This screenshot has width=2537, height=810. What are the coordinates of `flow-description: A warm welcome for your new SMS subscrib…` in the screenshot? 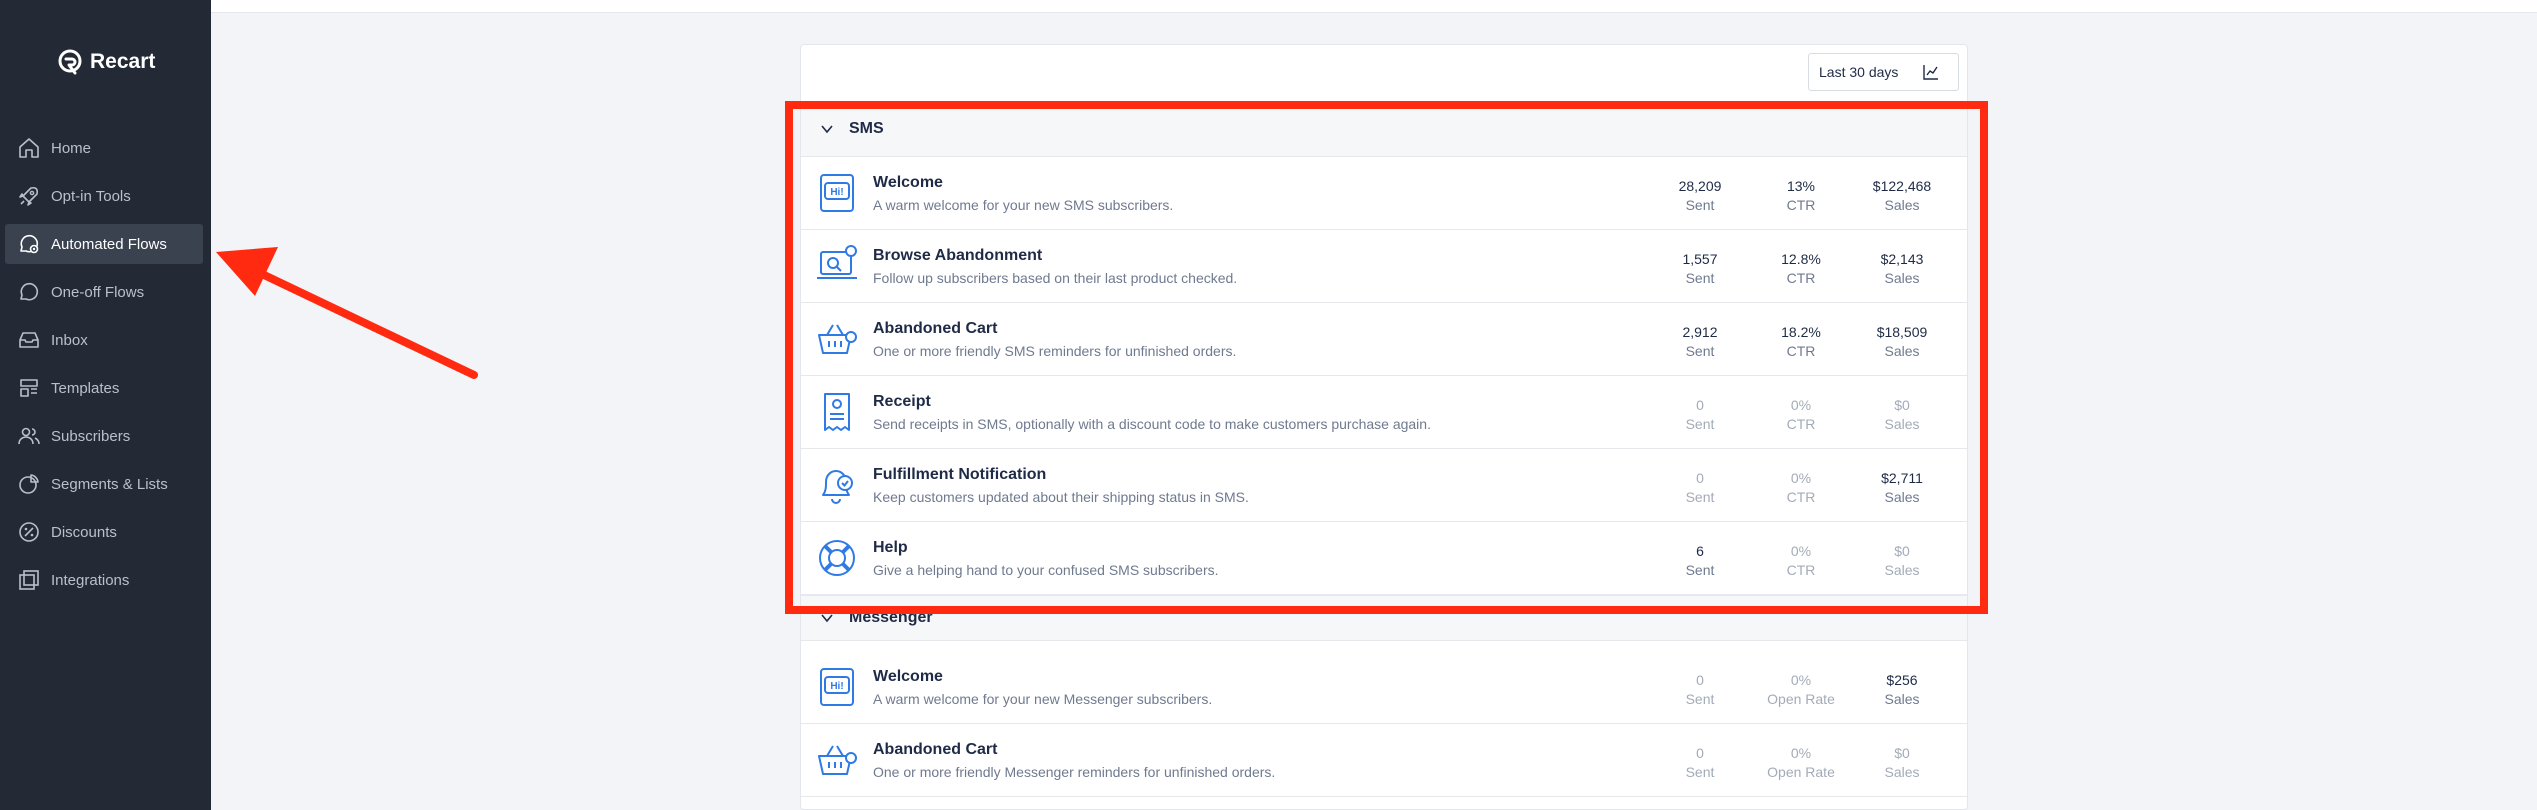 It's located at (1023, 205).